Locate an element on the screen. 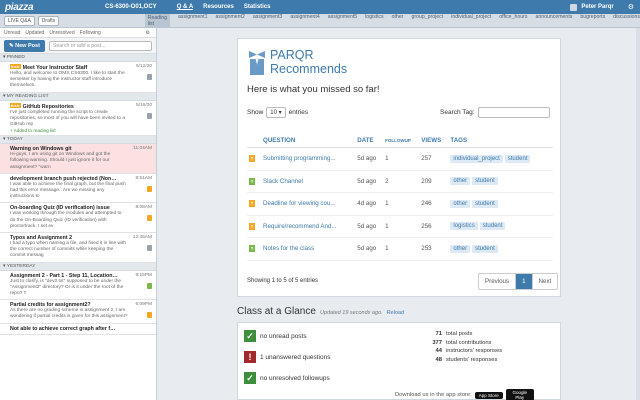 The width and height of the screenshot is (640, 400). filter-unread: Unread is located at coordinates (12, 33).